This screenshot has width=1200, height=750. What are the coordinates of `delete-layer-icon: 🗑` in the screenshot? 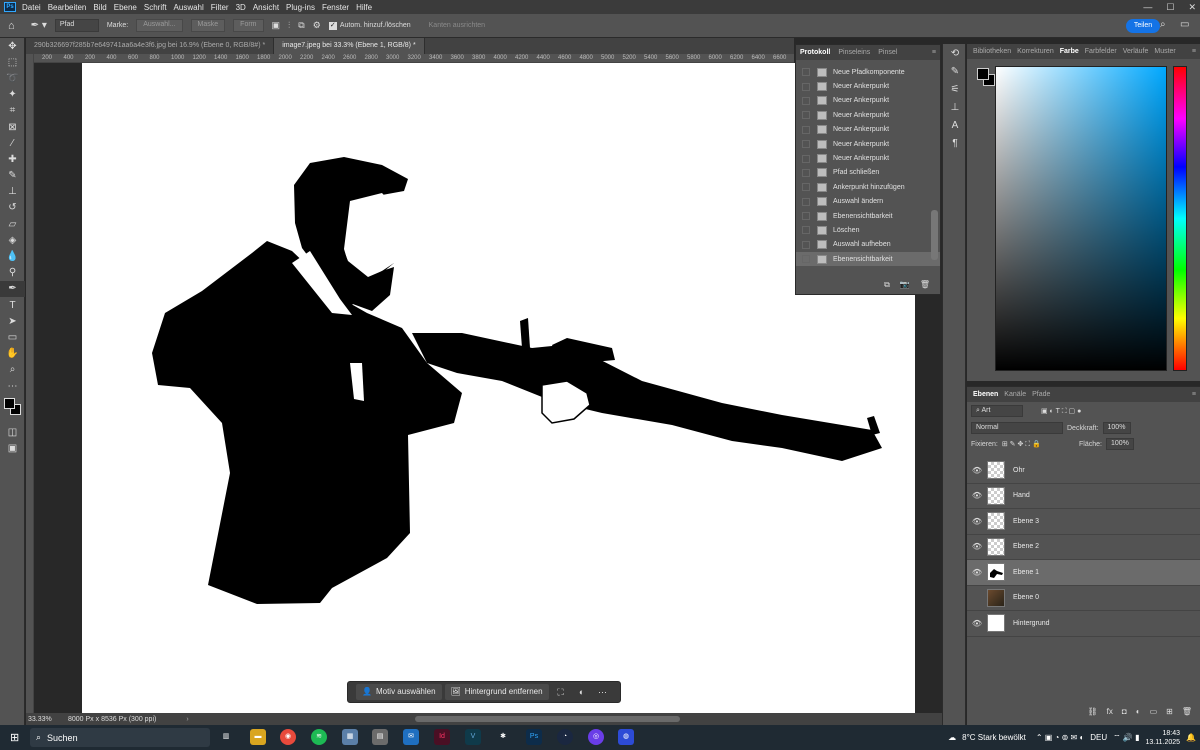 It's located at (1187, 714).